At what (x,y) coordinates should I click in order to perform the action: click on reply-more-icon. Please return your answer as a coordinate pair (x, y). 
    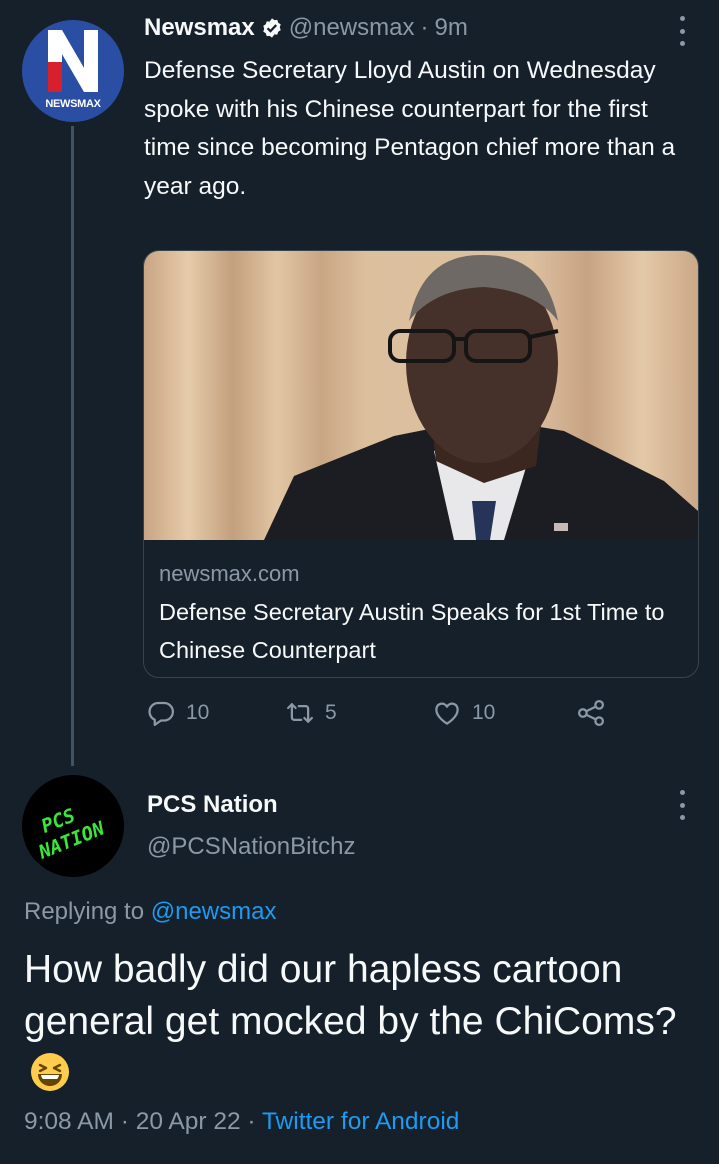
    Looking at the image, I should click on (682, 805).